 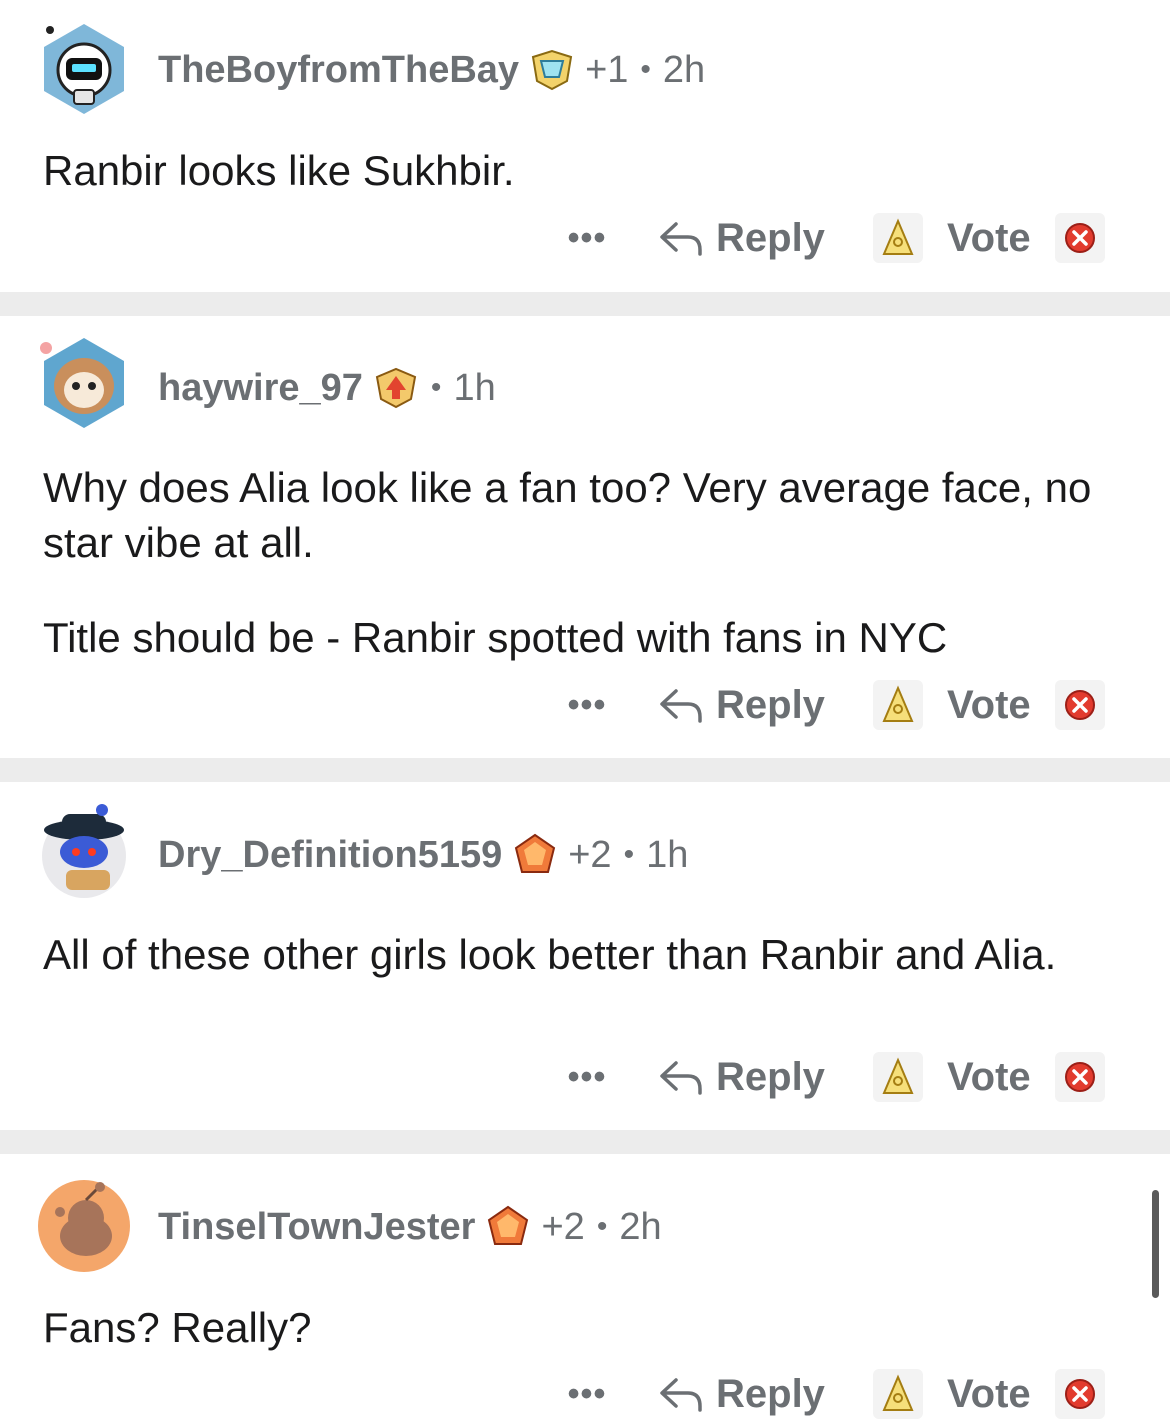 I want to click on comment-meta: haywire_97 • 1h, so click(x=327, y=388).